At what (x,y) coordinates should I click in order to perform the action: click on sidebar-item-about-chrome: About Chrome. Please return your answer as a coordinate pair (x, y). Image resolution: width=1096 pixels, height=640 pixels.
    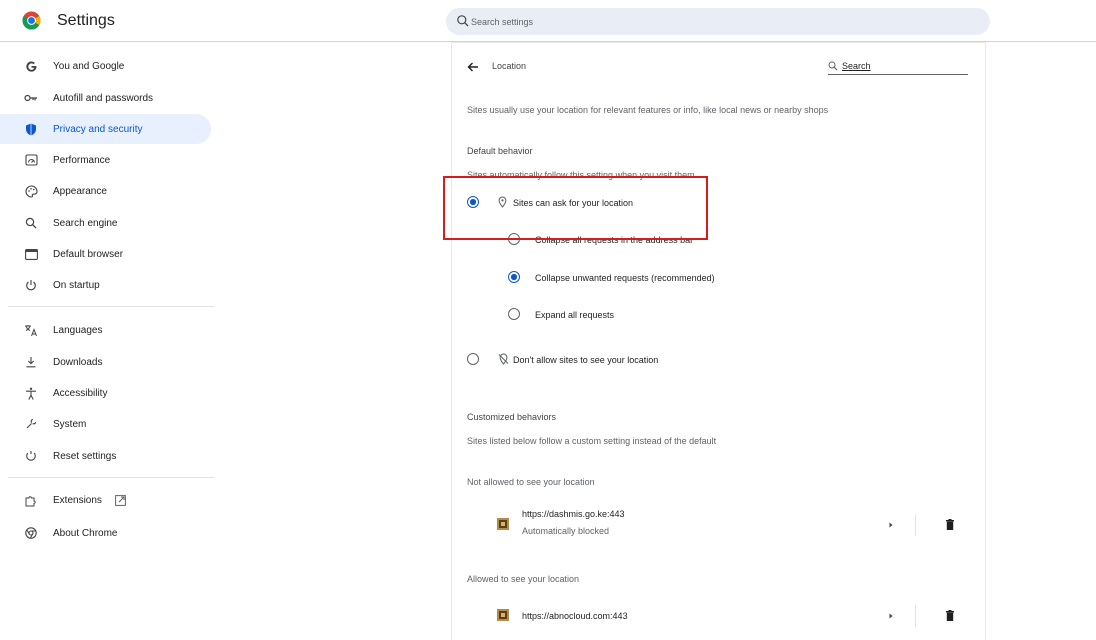
    Looking at the image, I should click on (109, 533).